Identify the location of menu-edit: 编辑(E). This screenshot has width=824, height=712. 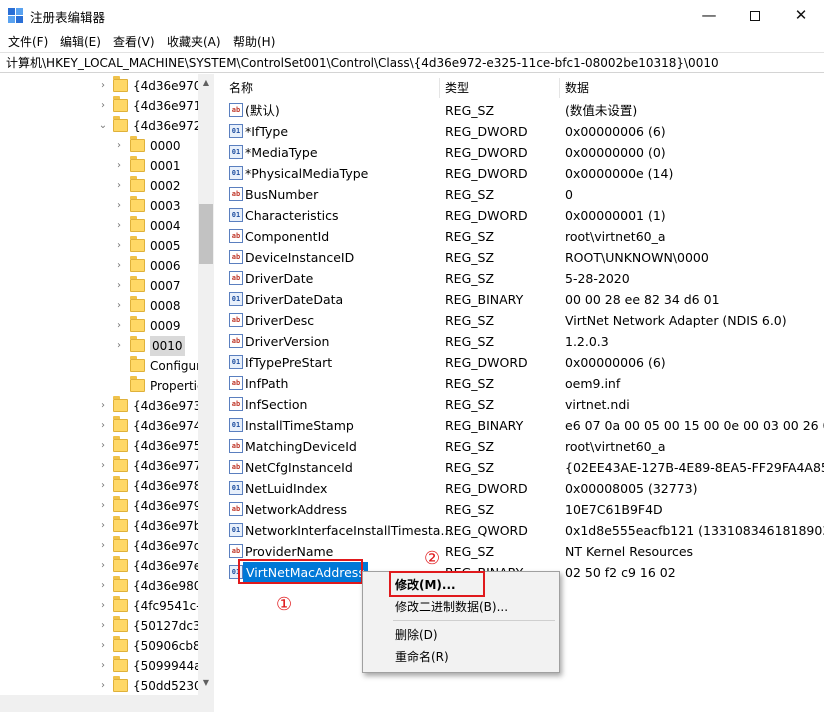
(80, 41).